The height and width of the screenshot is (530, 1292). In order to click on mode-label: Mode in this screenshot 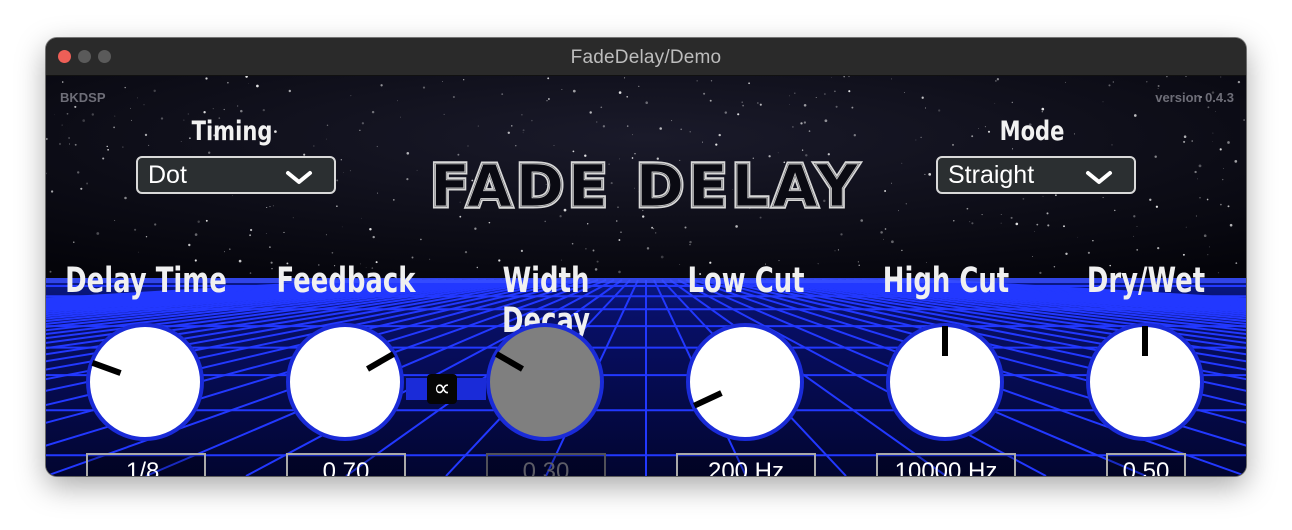, I will do `click(1032, 131)`.